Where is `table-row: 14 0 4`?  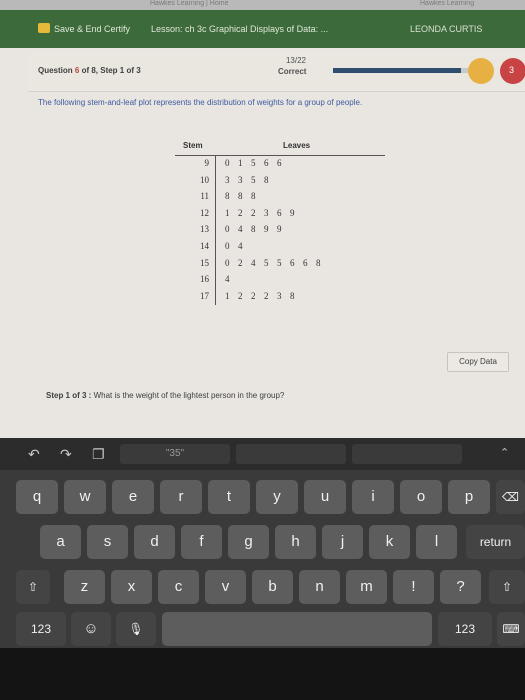 table-row: 14 0 4 is located at coordinates (280, 247).